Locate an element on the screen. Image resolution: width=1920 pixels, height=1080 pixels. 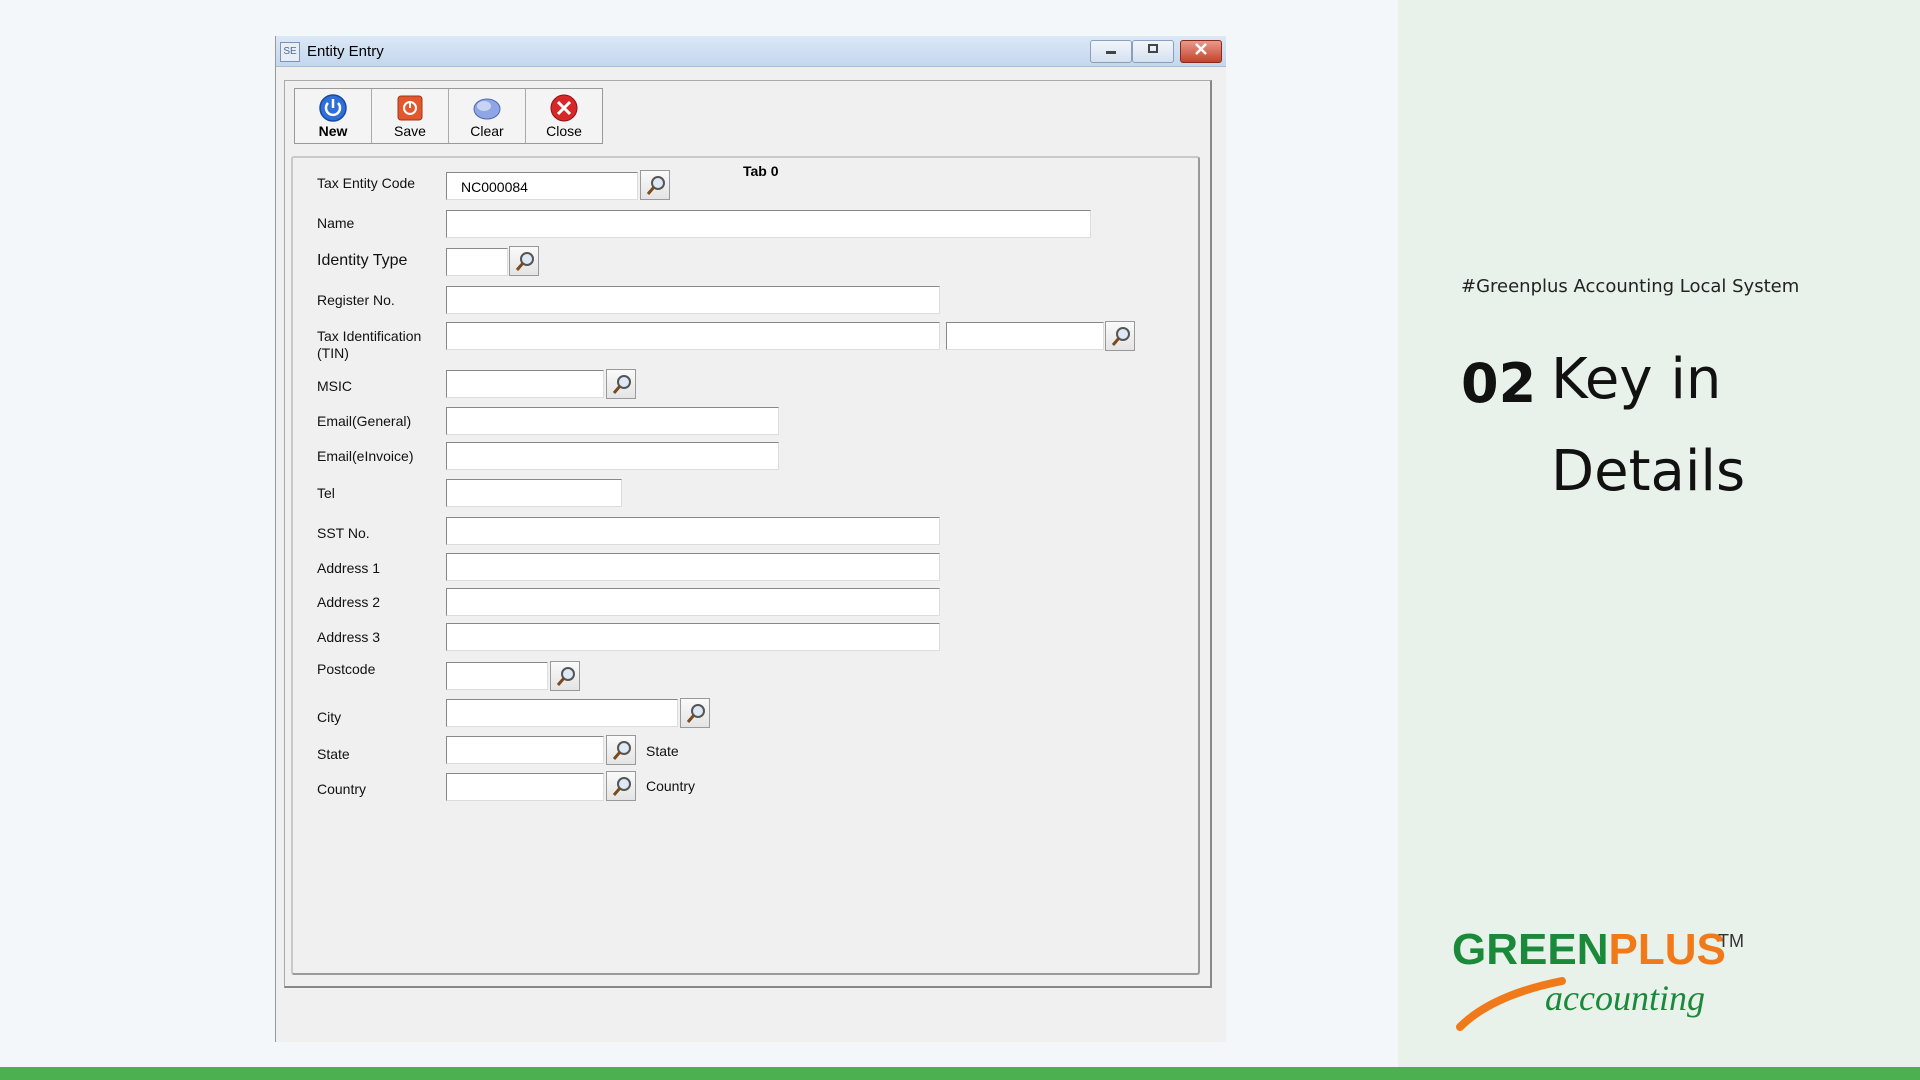
country-lookup-button is located at coordinates (621, 786).